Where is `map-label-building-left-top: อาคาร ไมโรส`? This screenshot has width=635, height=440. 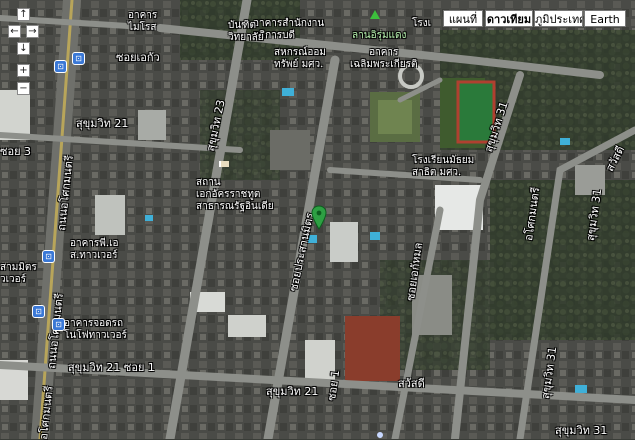
map-label-building-left-top: อาคาร ไมโรส is located at coordinates (143, 21).